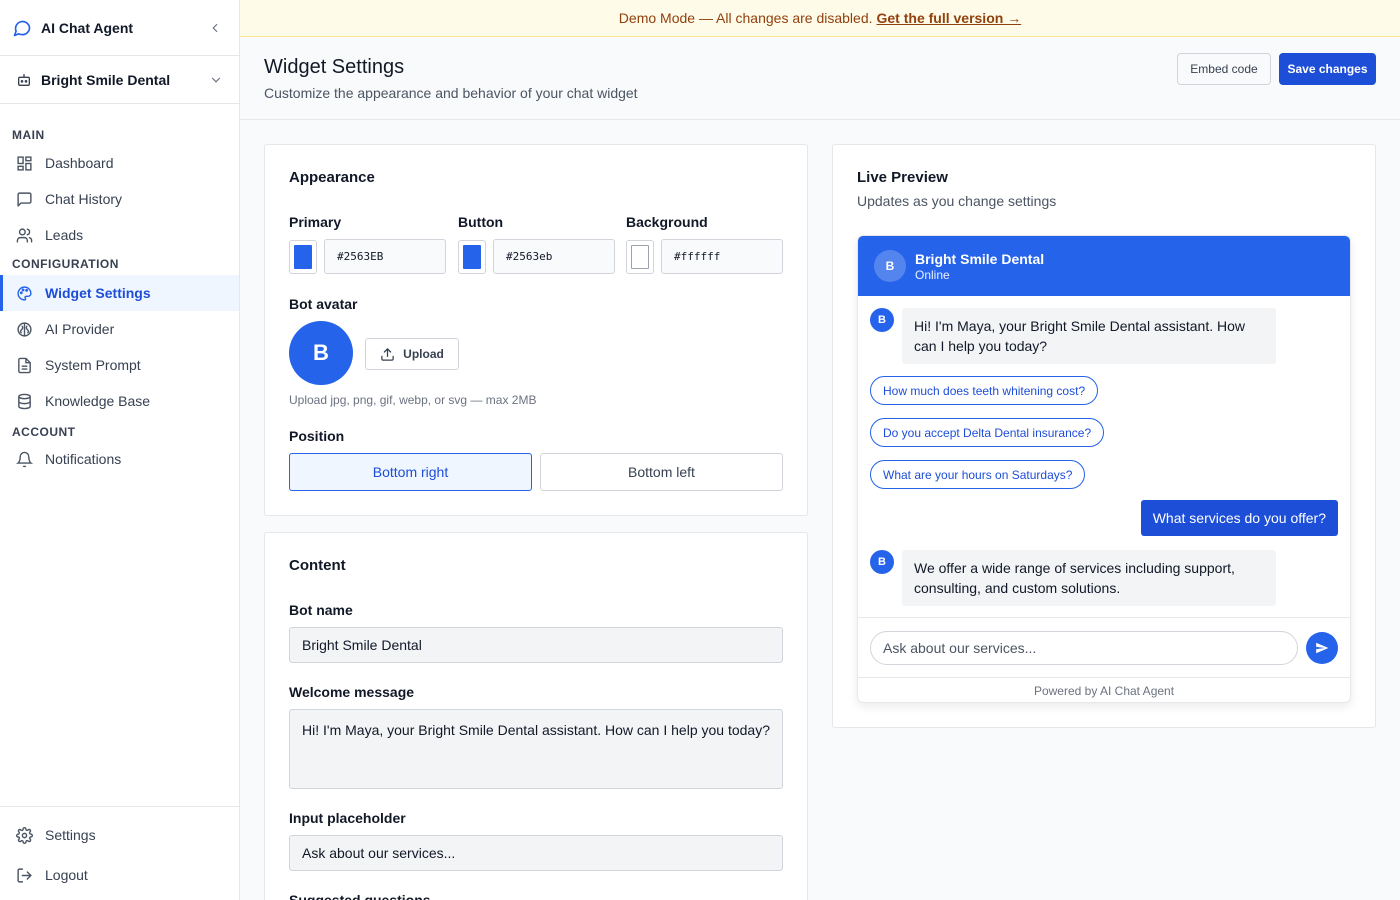 The image size is (1400, 900). I want to click on users-icon, so click(24, 235).